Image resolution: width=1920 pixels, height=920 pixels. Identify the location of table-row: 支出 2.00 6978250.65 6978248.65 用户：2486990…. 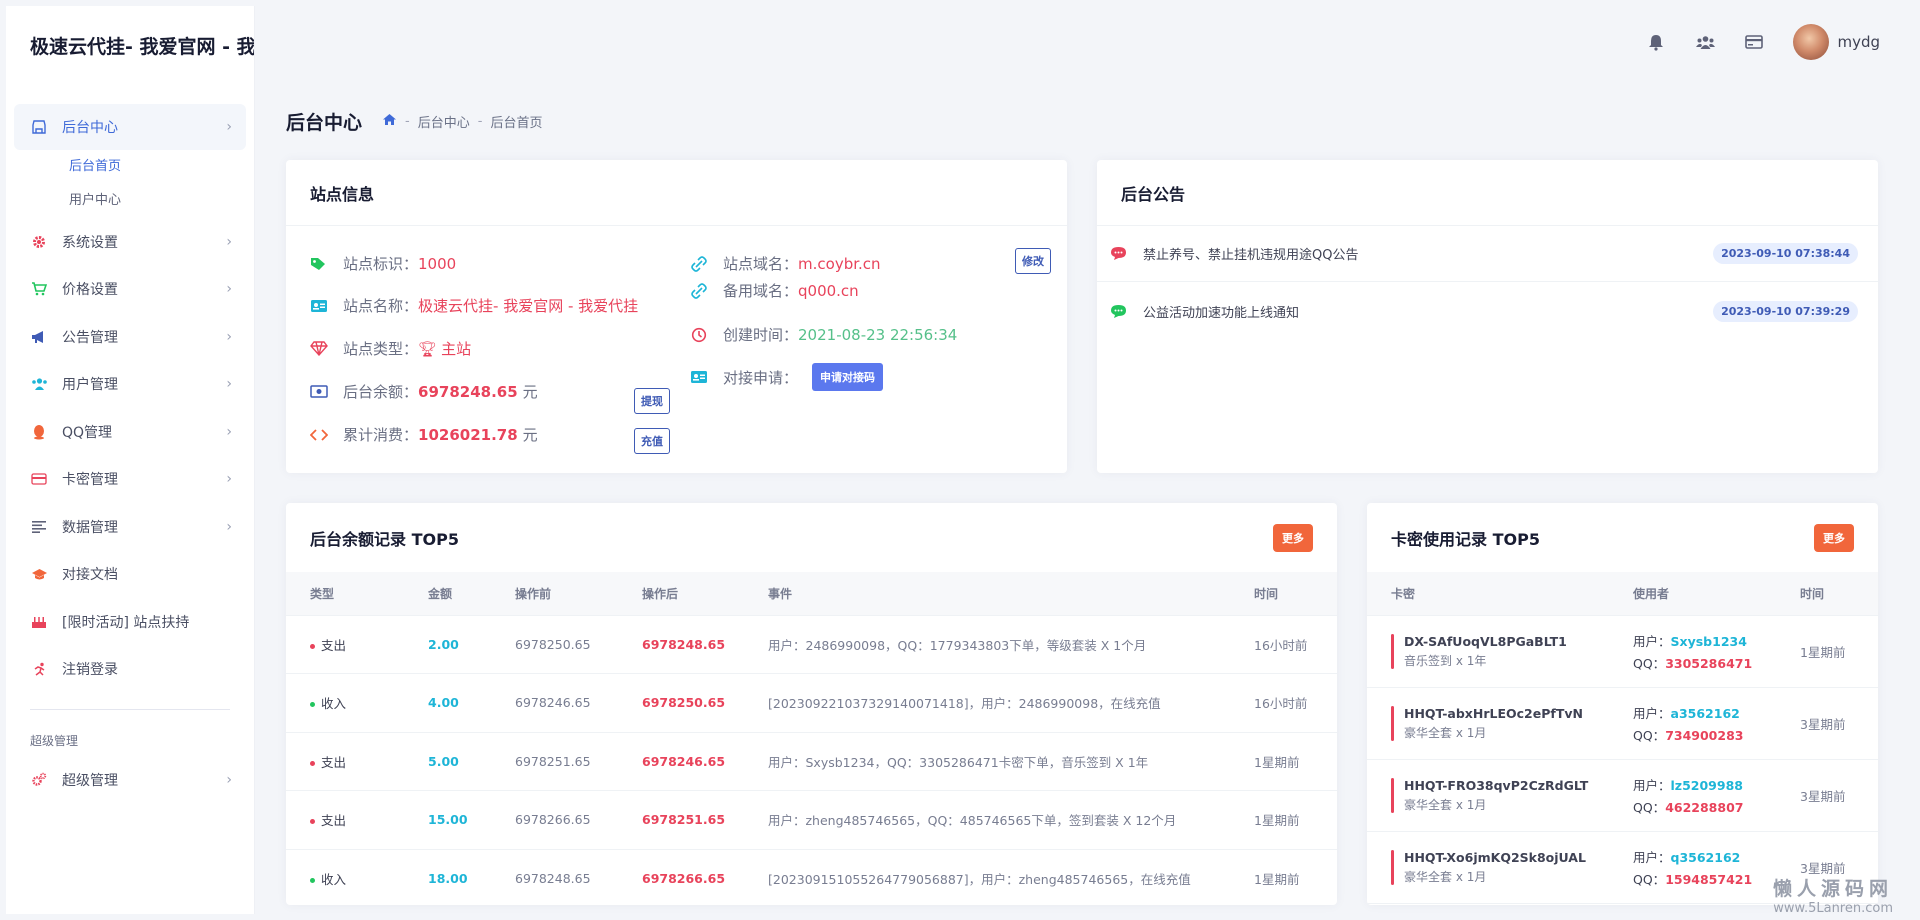
(811, 644).